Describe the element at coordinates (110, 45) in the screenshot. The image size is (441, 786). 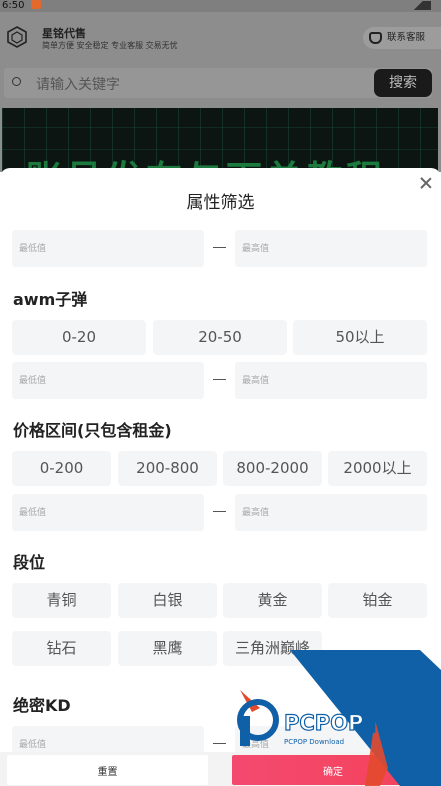
I see `app-slogan: 简单方便 安全稳定 专业客服 交易无忧` at that location.